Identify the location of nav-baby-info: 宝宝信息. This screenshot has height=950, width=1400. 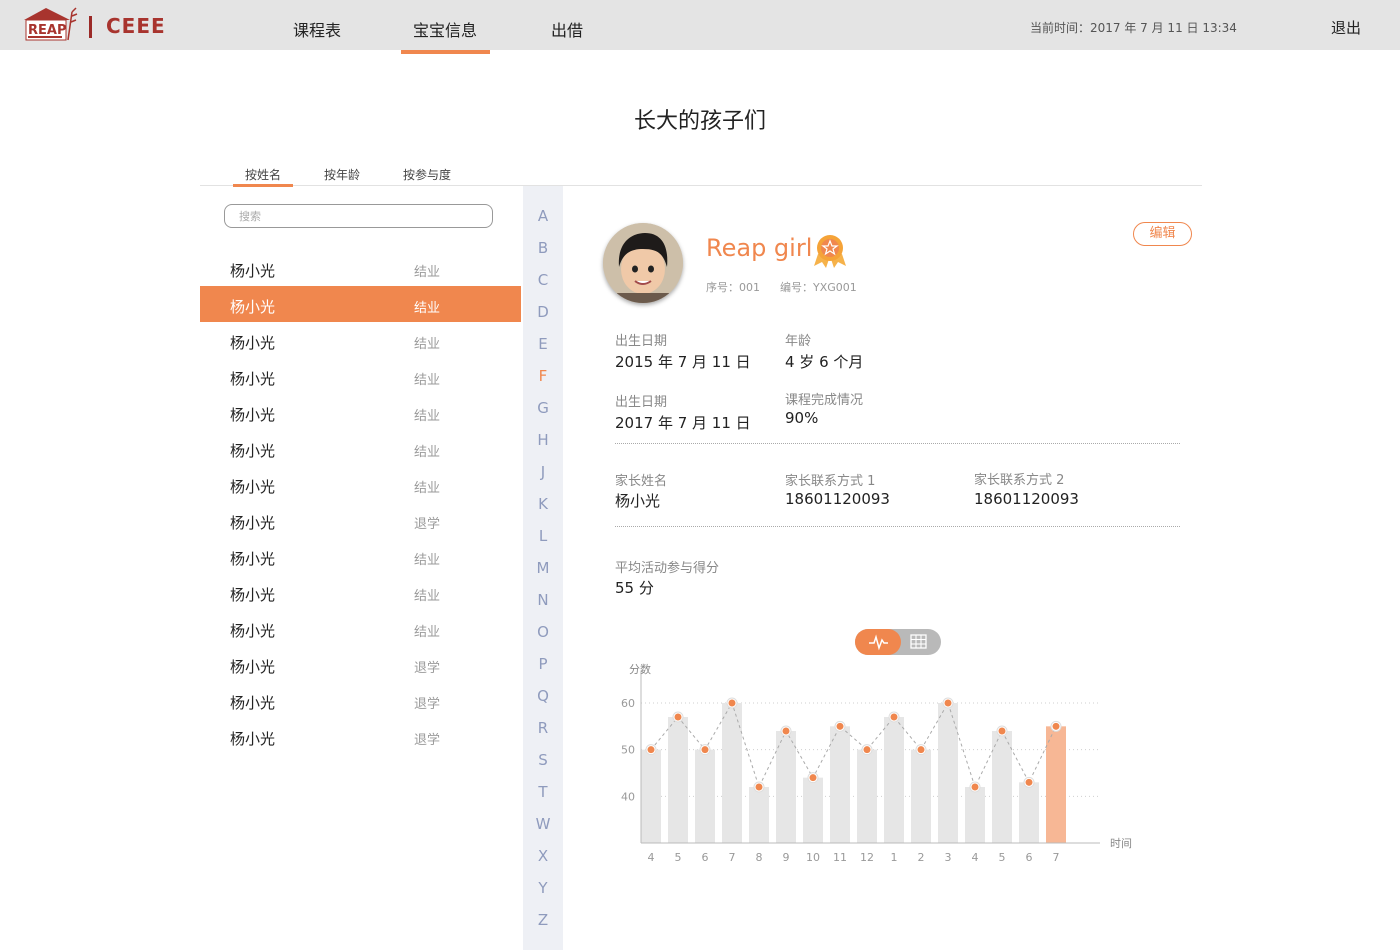
(445, 29).